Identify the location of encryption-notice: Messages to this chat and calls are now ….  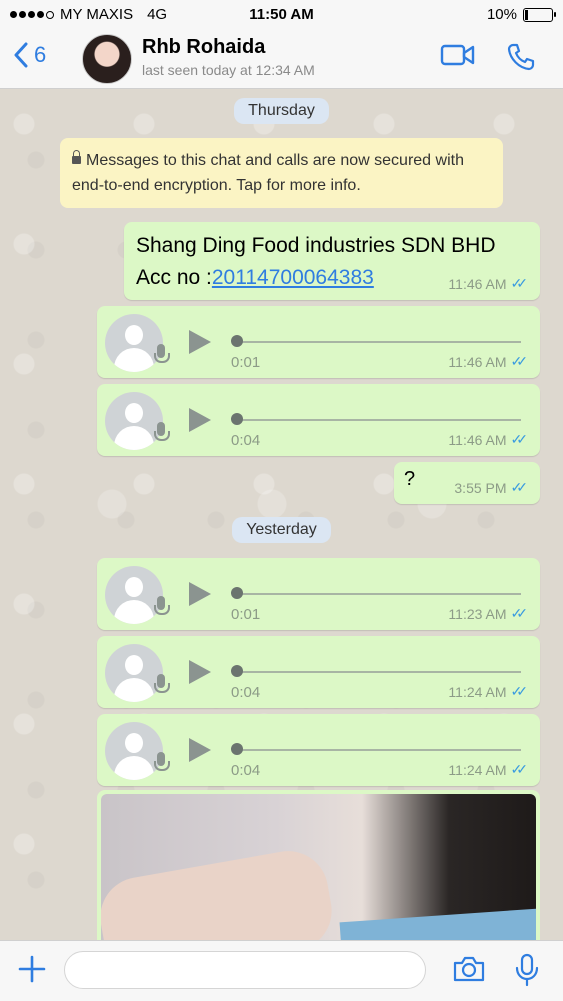
(281, 173).